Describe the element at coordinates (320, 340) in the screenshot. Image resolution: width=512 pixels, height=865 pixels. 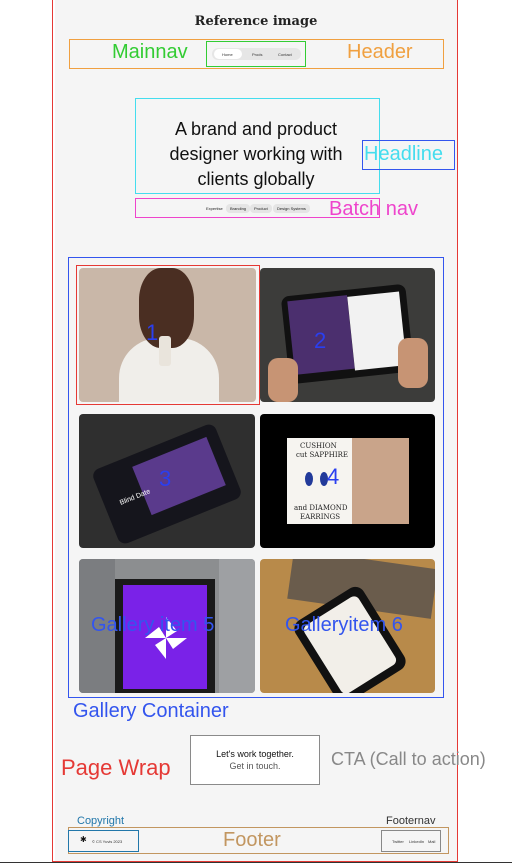
I see `gallery-number-2: 2` at that location.